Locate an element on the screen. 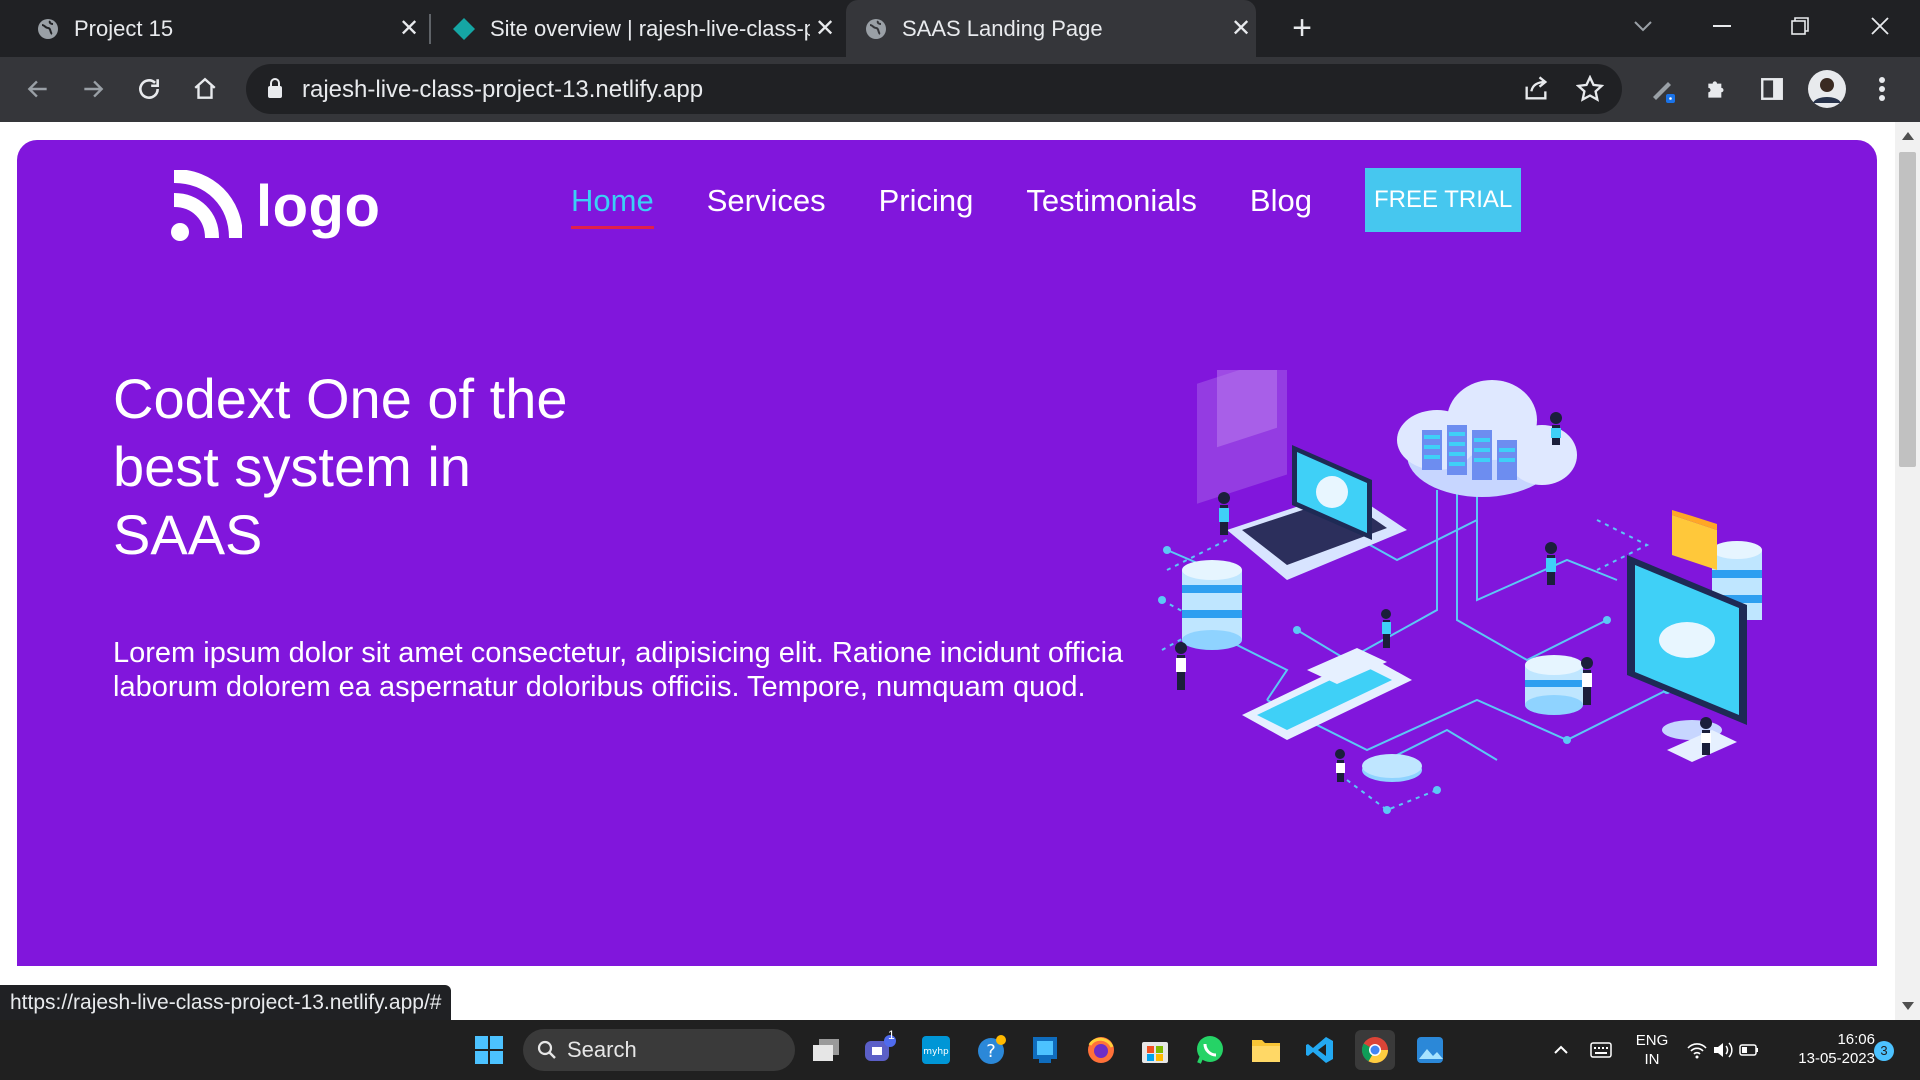  clock: 16:06 13-05-2023 is located at coordinates (1825, 1049).